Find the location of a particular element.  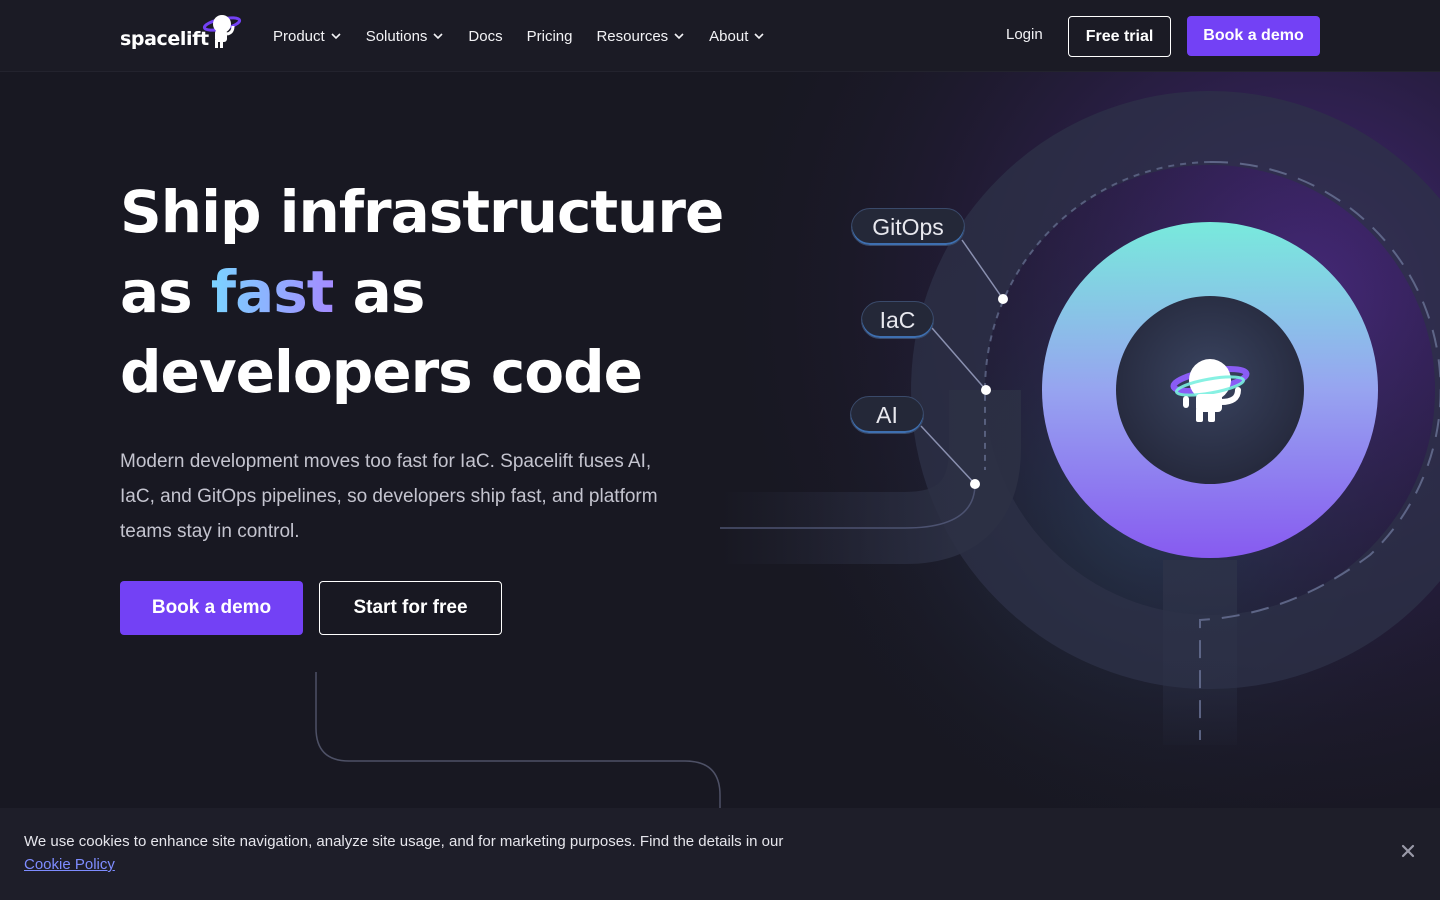

nav-item-resources: Resources is located at coordinates (640, 36).